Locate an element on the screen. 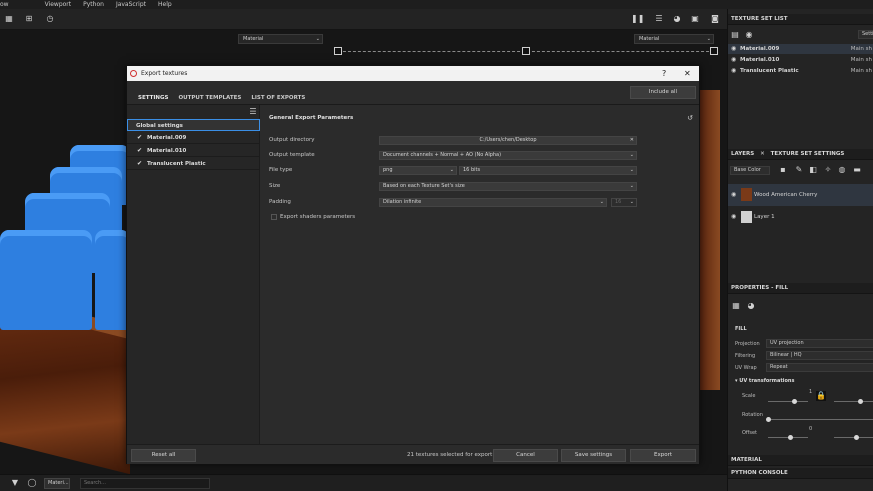 The width and height of the screenshot is (873, 491). material-header: MATERIAL is located at coordinates (800, 460).